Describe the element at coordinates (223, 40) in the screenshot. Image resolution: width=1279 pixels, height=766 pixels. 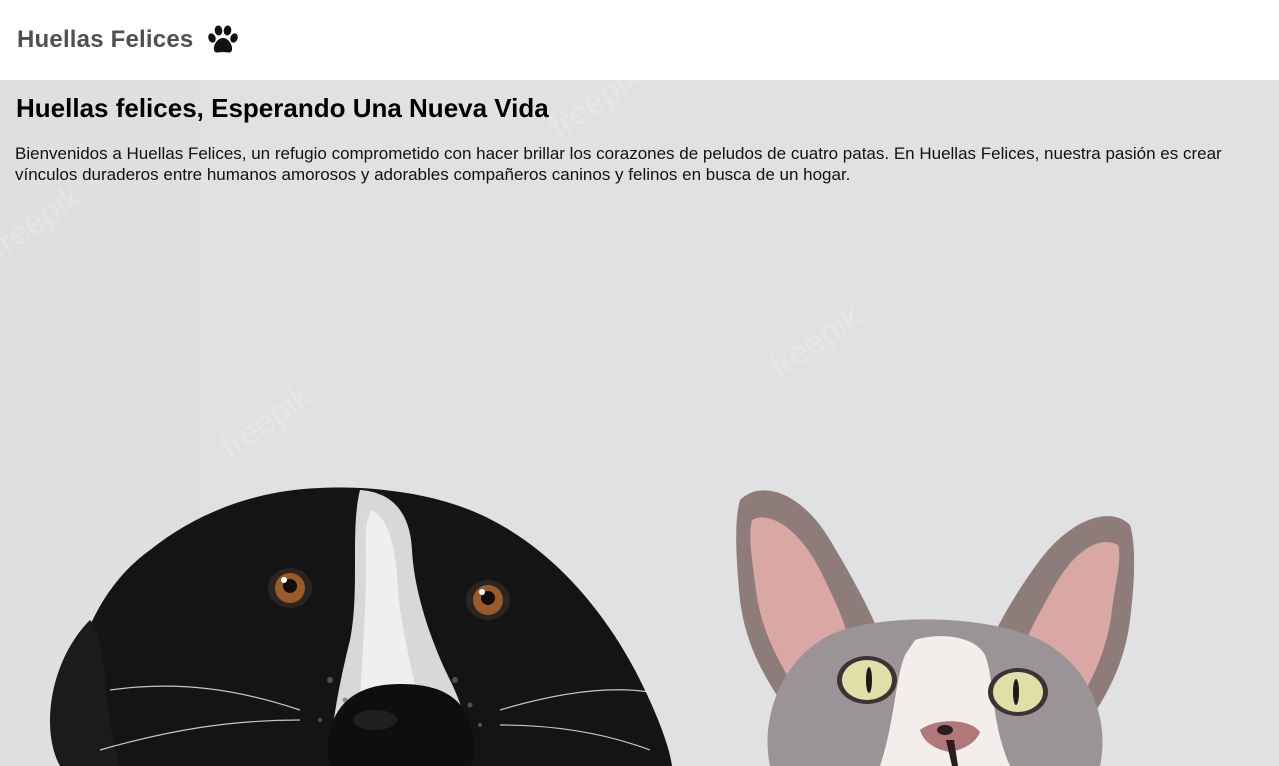
I see `paw-icon` at that location.